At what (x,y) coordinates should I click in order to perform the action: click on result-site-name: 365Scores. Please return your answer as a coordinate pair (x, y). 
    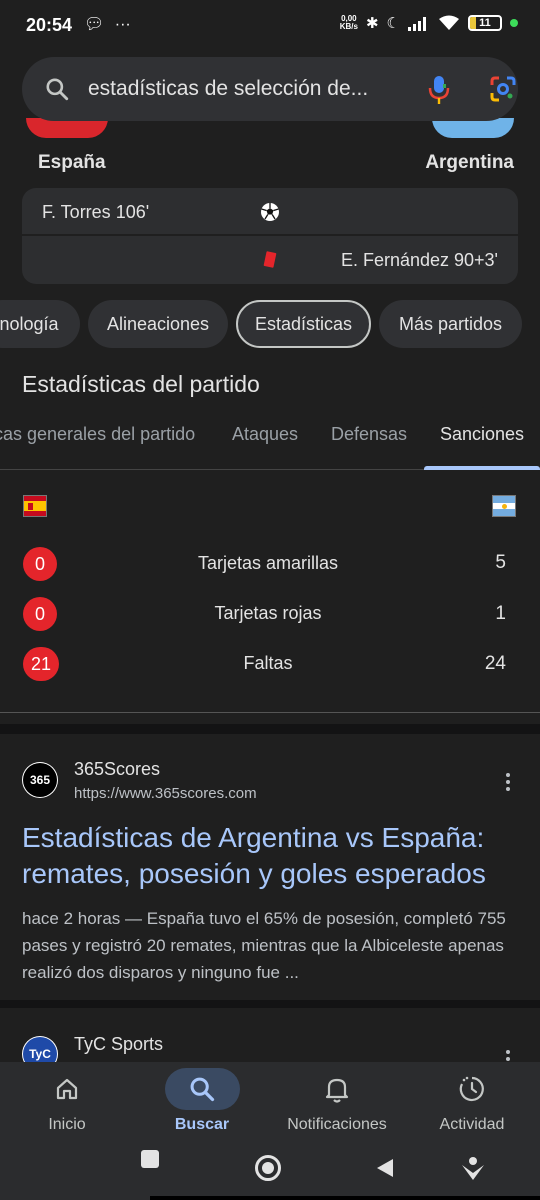
    Looking at the image, I should click on (117, 769).